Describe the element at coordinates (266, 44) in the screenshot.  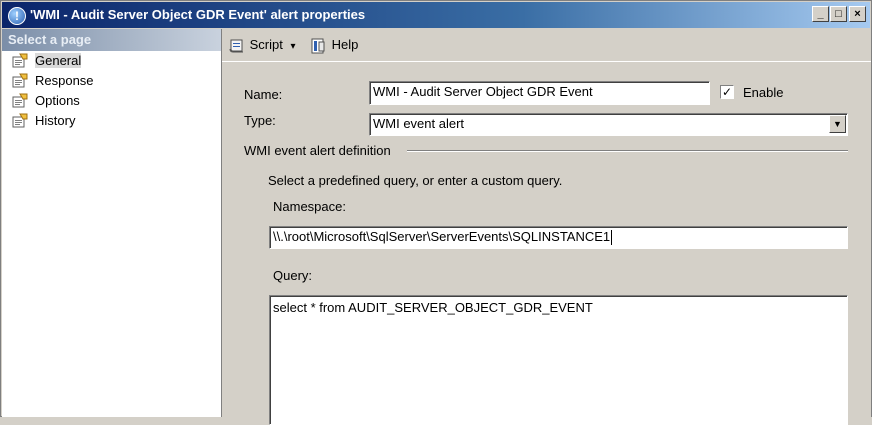
I see `script-label: Script` at that location.